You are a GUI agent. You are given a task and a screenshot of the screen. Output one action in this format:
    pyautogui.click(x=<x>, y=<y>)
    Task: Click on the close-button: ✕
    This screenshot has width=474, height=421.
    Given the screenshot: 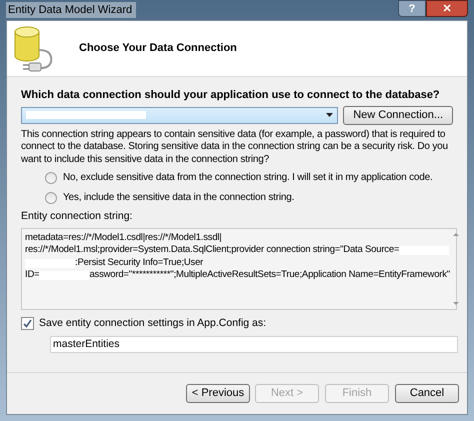 What is the action you would take?
    pyautogui.click(x=447, y=8)
    